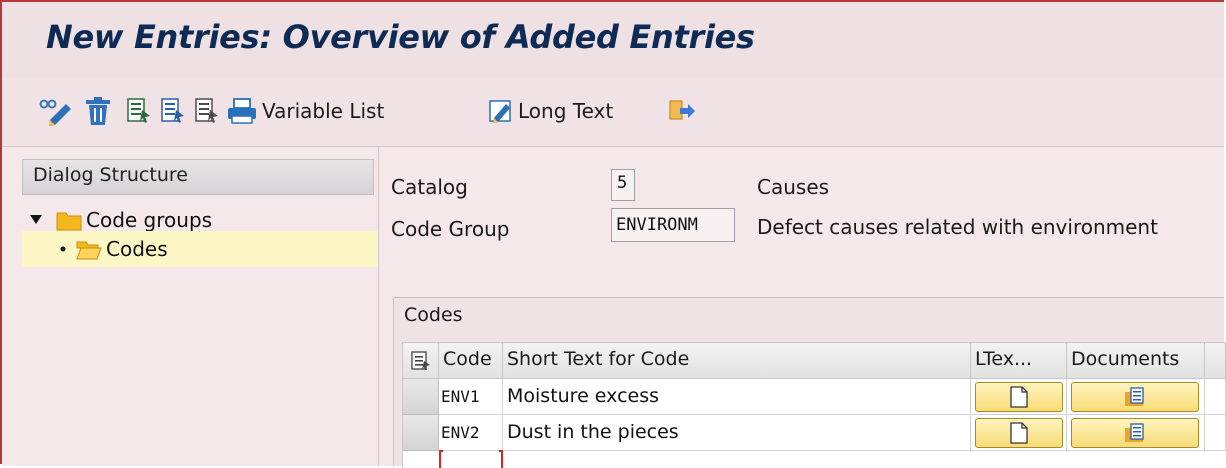 The width and height of the screenshot is (1226, 468). Describe the element at coordinates (682, 111) in the screenshot. I see `exit-icon` at that location.